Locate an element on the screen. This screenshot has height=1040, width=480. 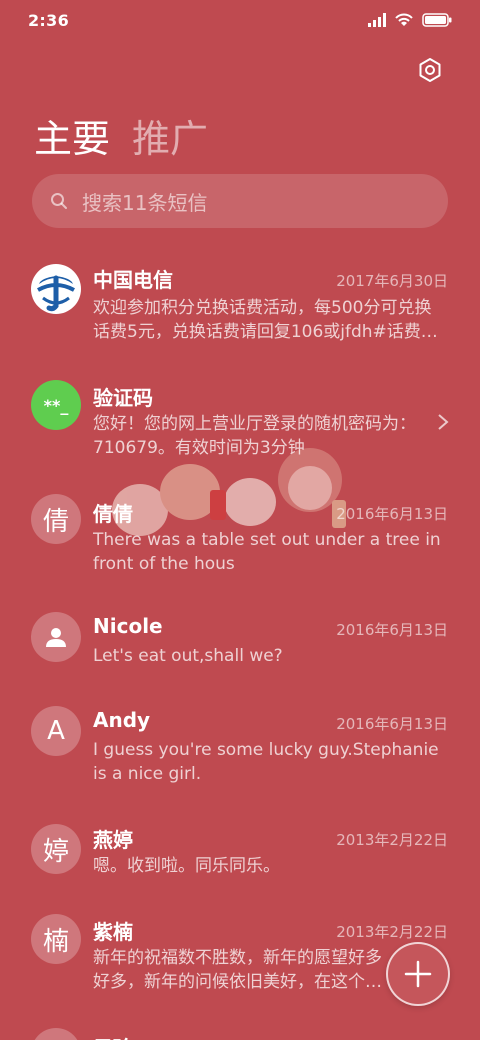
battery-icon is located at coordinates (437, 20).